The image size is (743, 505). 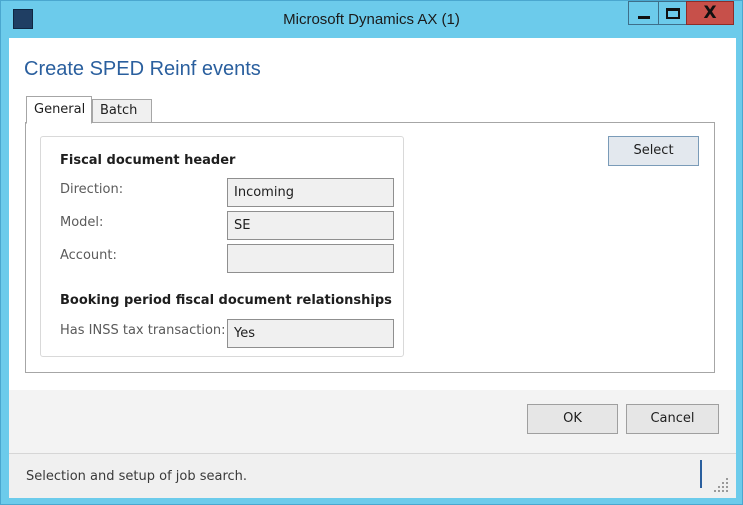 What do you see at coordinates (88, 255) in the screenshot?
I see `account-label: Account:` at bounding box center [88, 255].